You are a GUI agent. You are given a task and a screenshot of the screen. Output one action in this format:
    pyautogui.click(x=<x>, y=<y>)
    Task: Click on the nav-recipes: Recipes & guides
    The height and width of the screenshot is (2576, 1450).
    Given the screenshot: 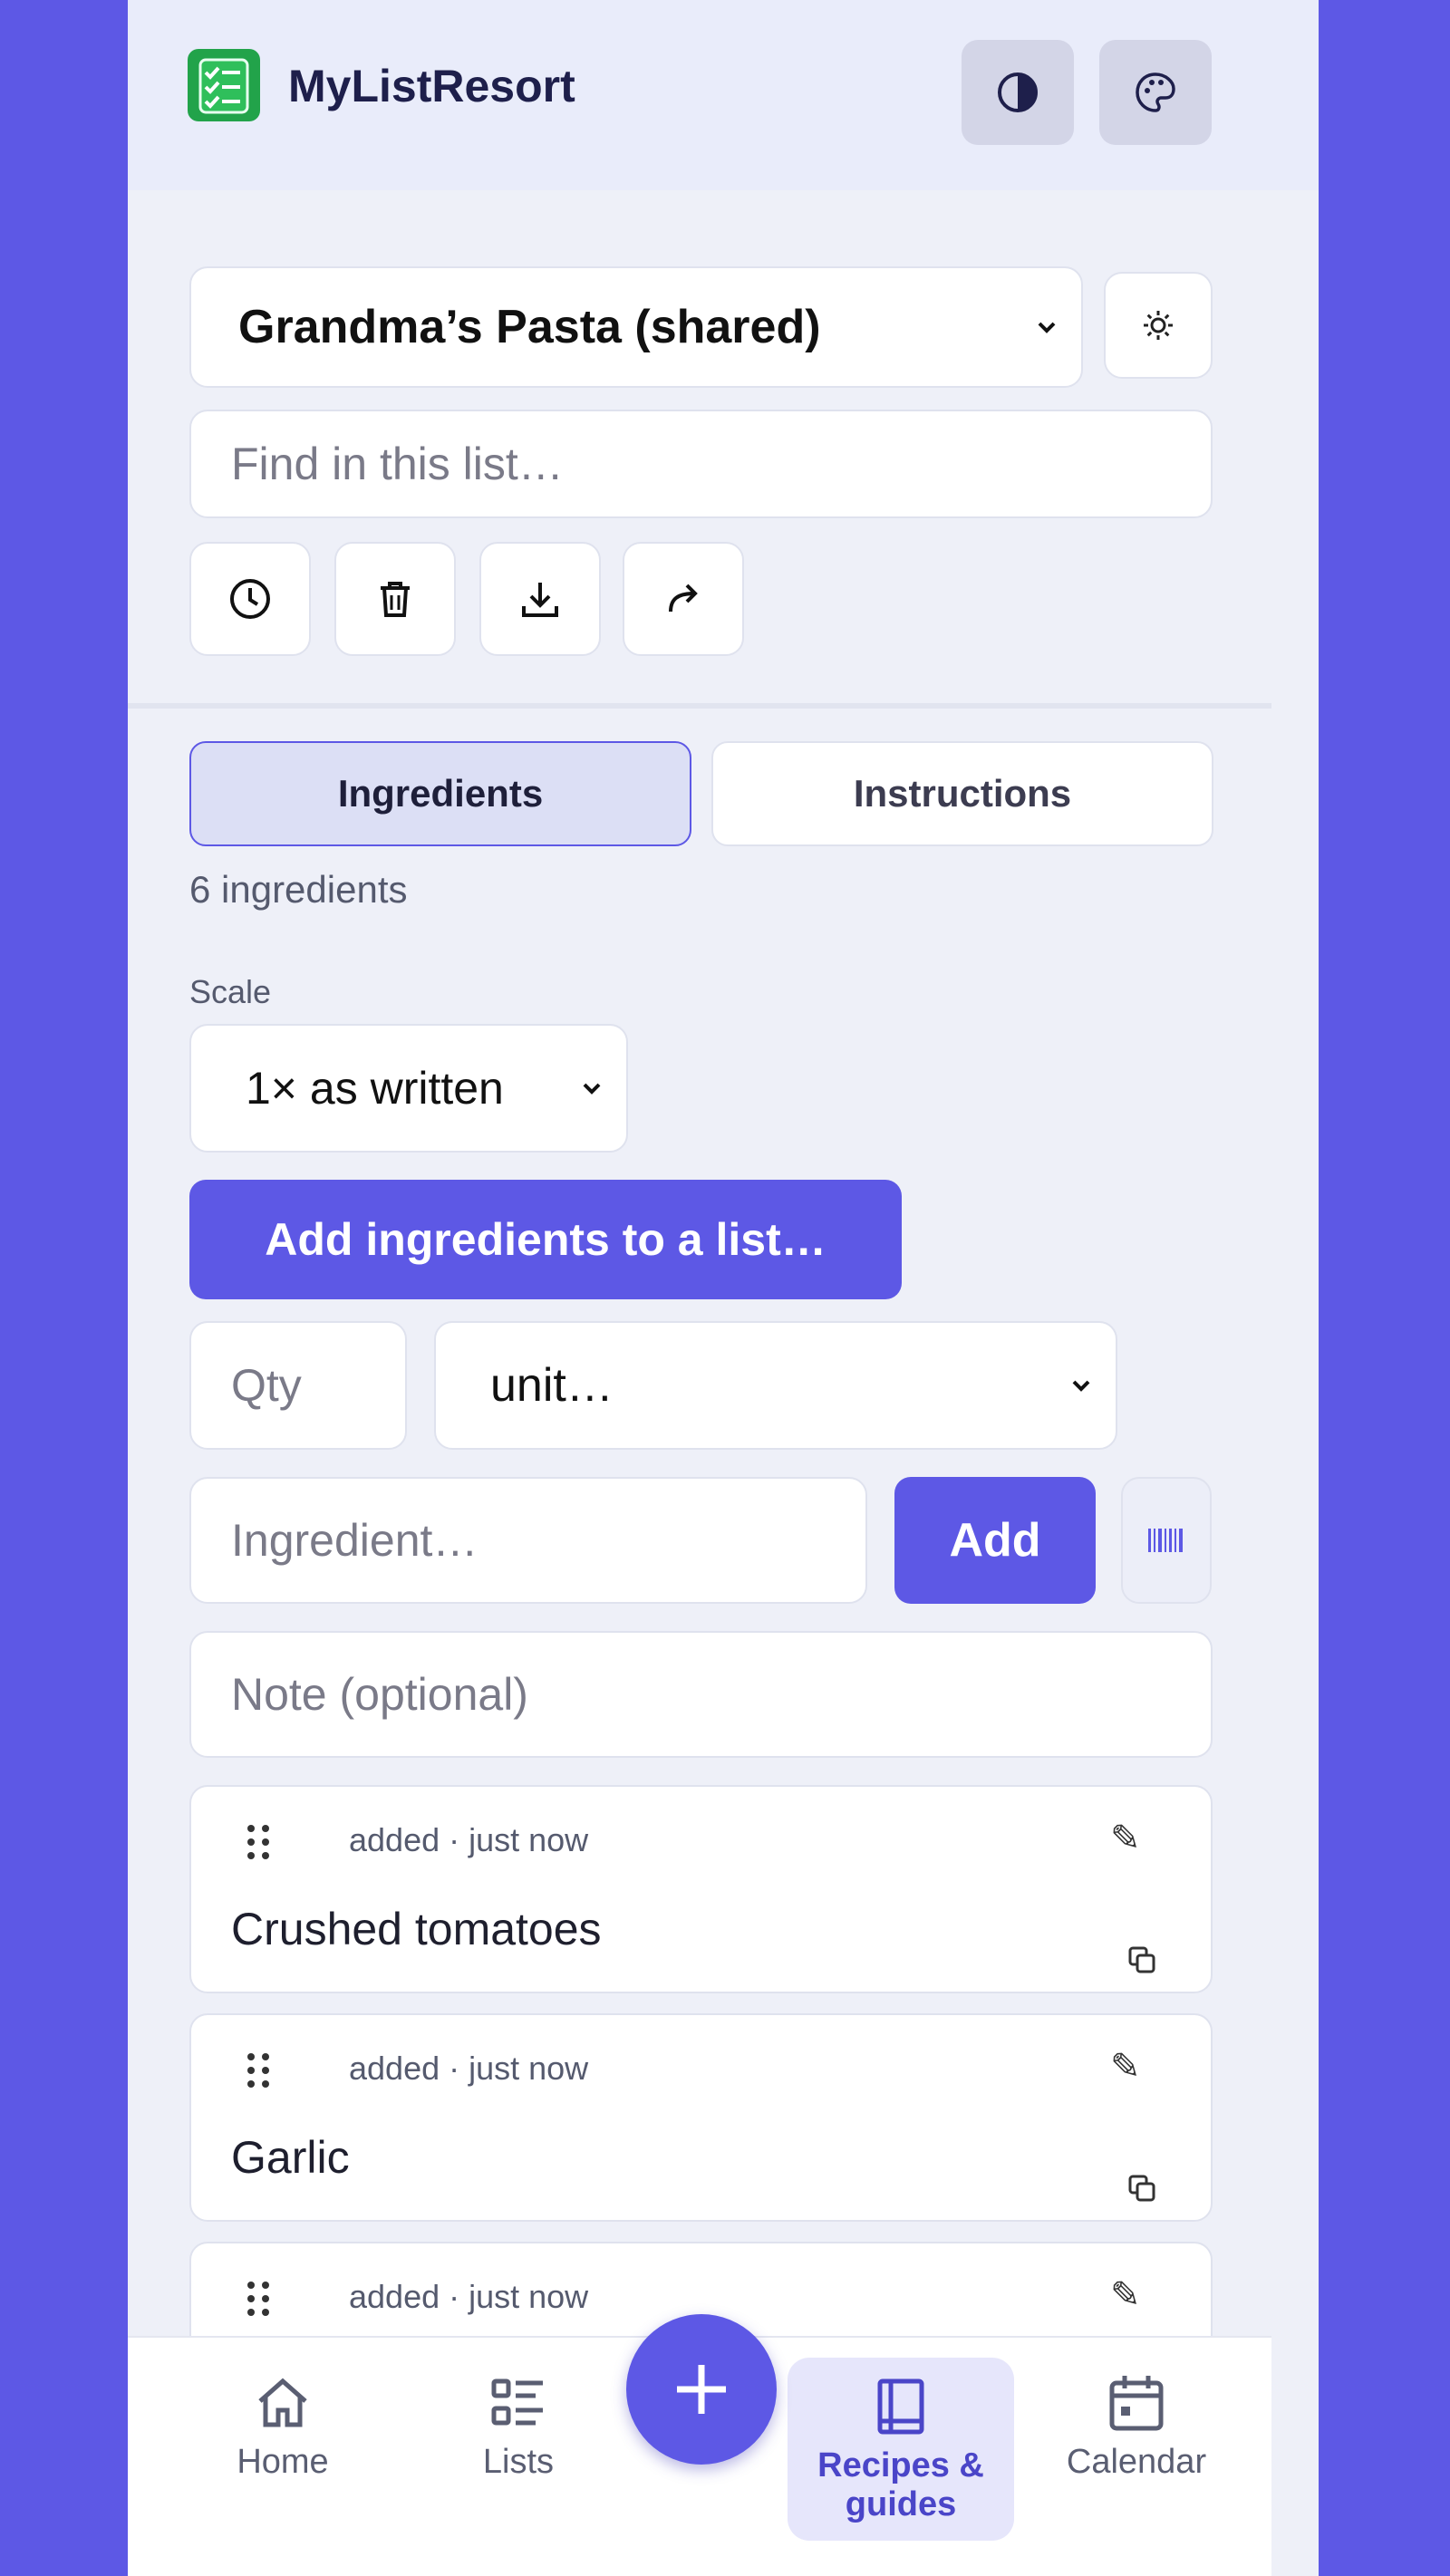 What is the action you would take?
    pyautogui.click(x=901, y=2449)
    